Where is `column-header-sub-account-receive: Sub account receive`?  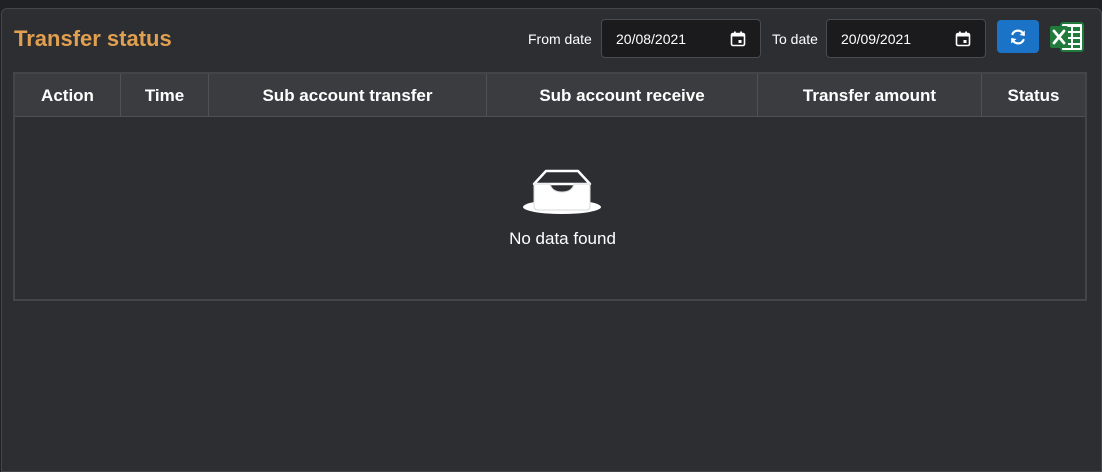 column-header-sub-account-receive: Sub account receive is located at coordinates (622, 95).